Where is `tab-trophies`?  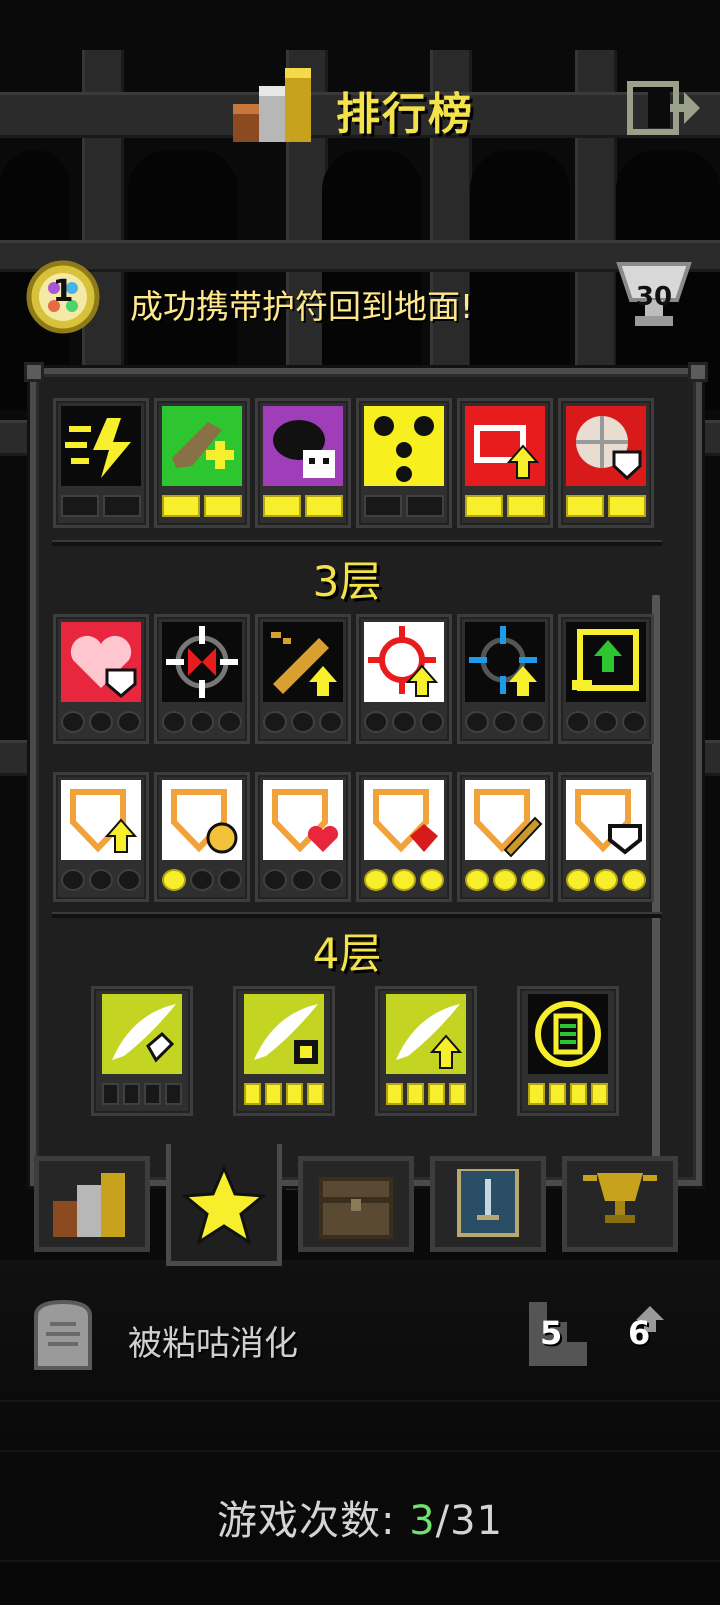
tab-trophies is located at coordinates (620, 1204).